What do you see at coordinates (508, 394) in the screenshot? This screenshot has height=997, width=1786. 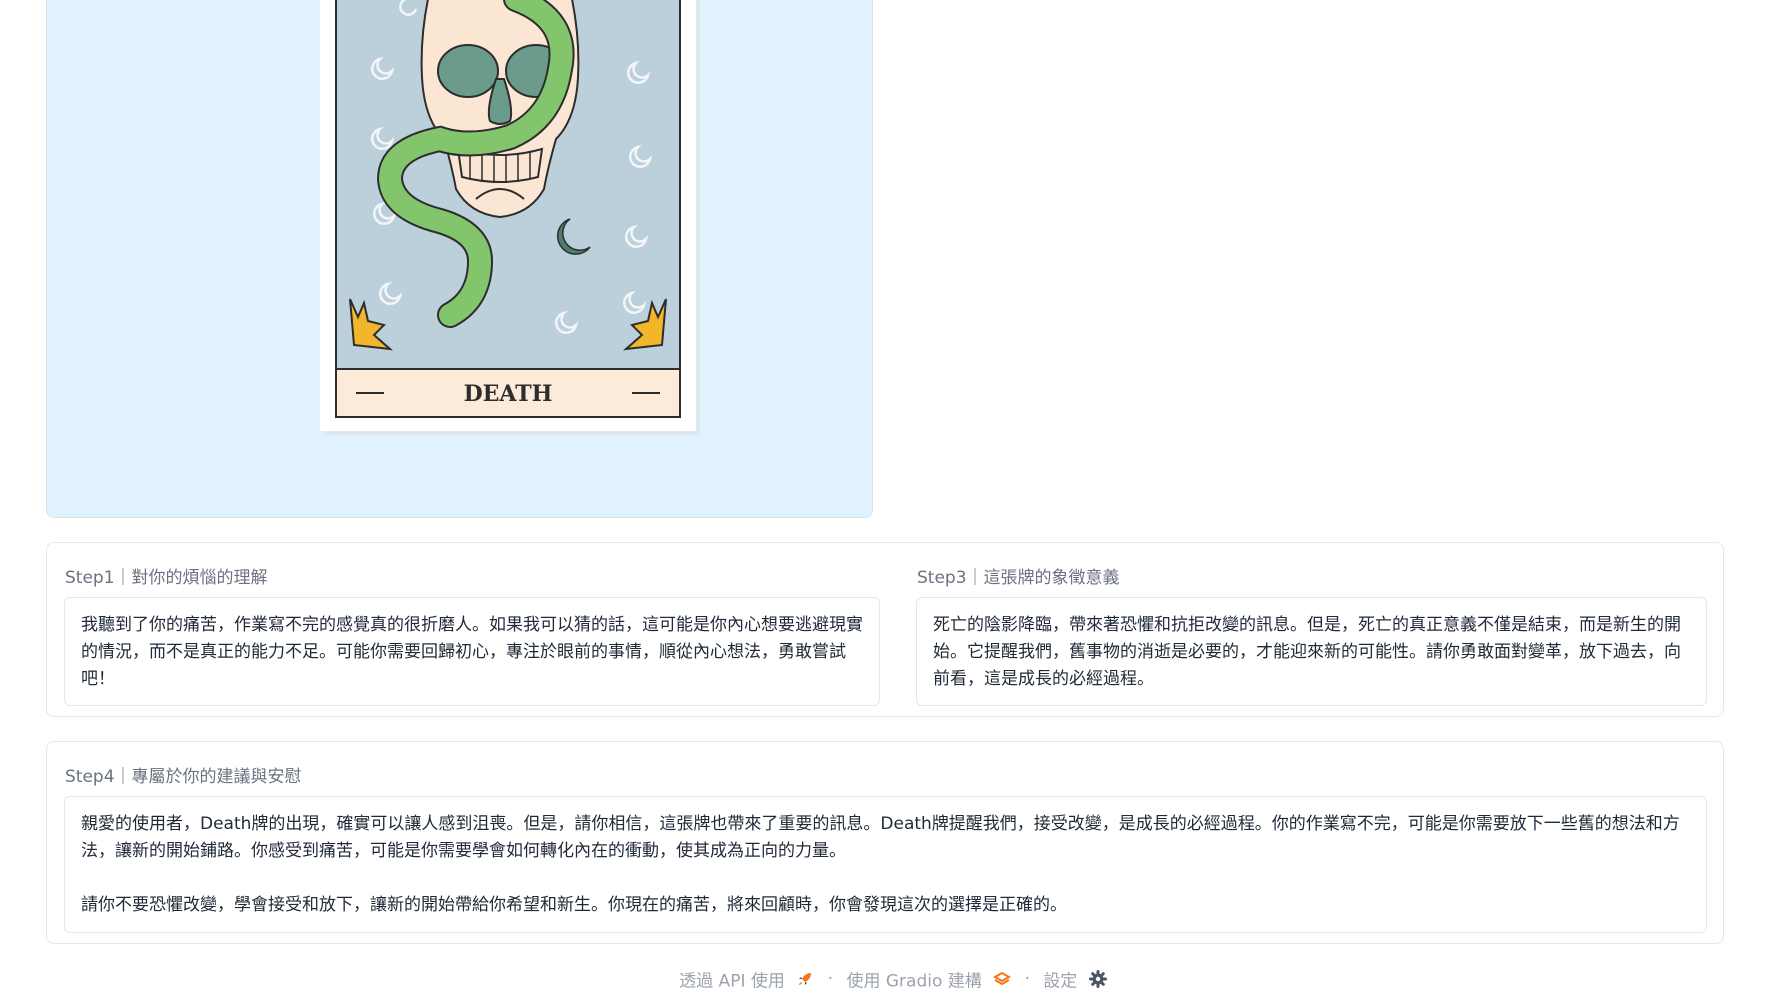 I see `card-name: DEATH` at bounding box center [508, 394].